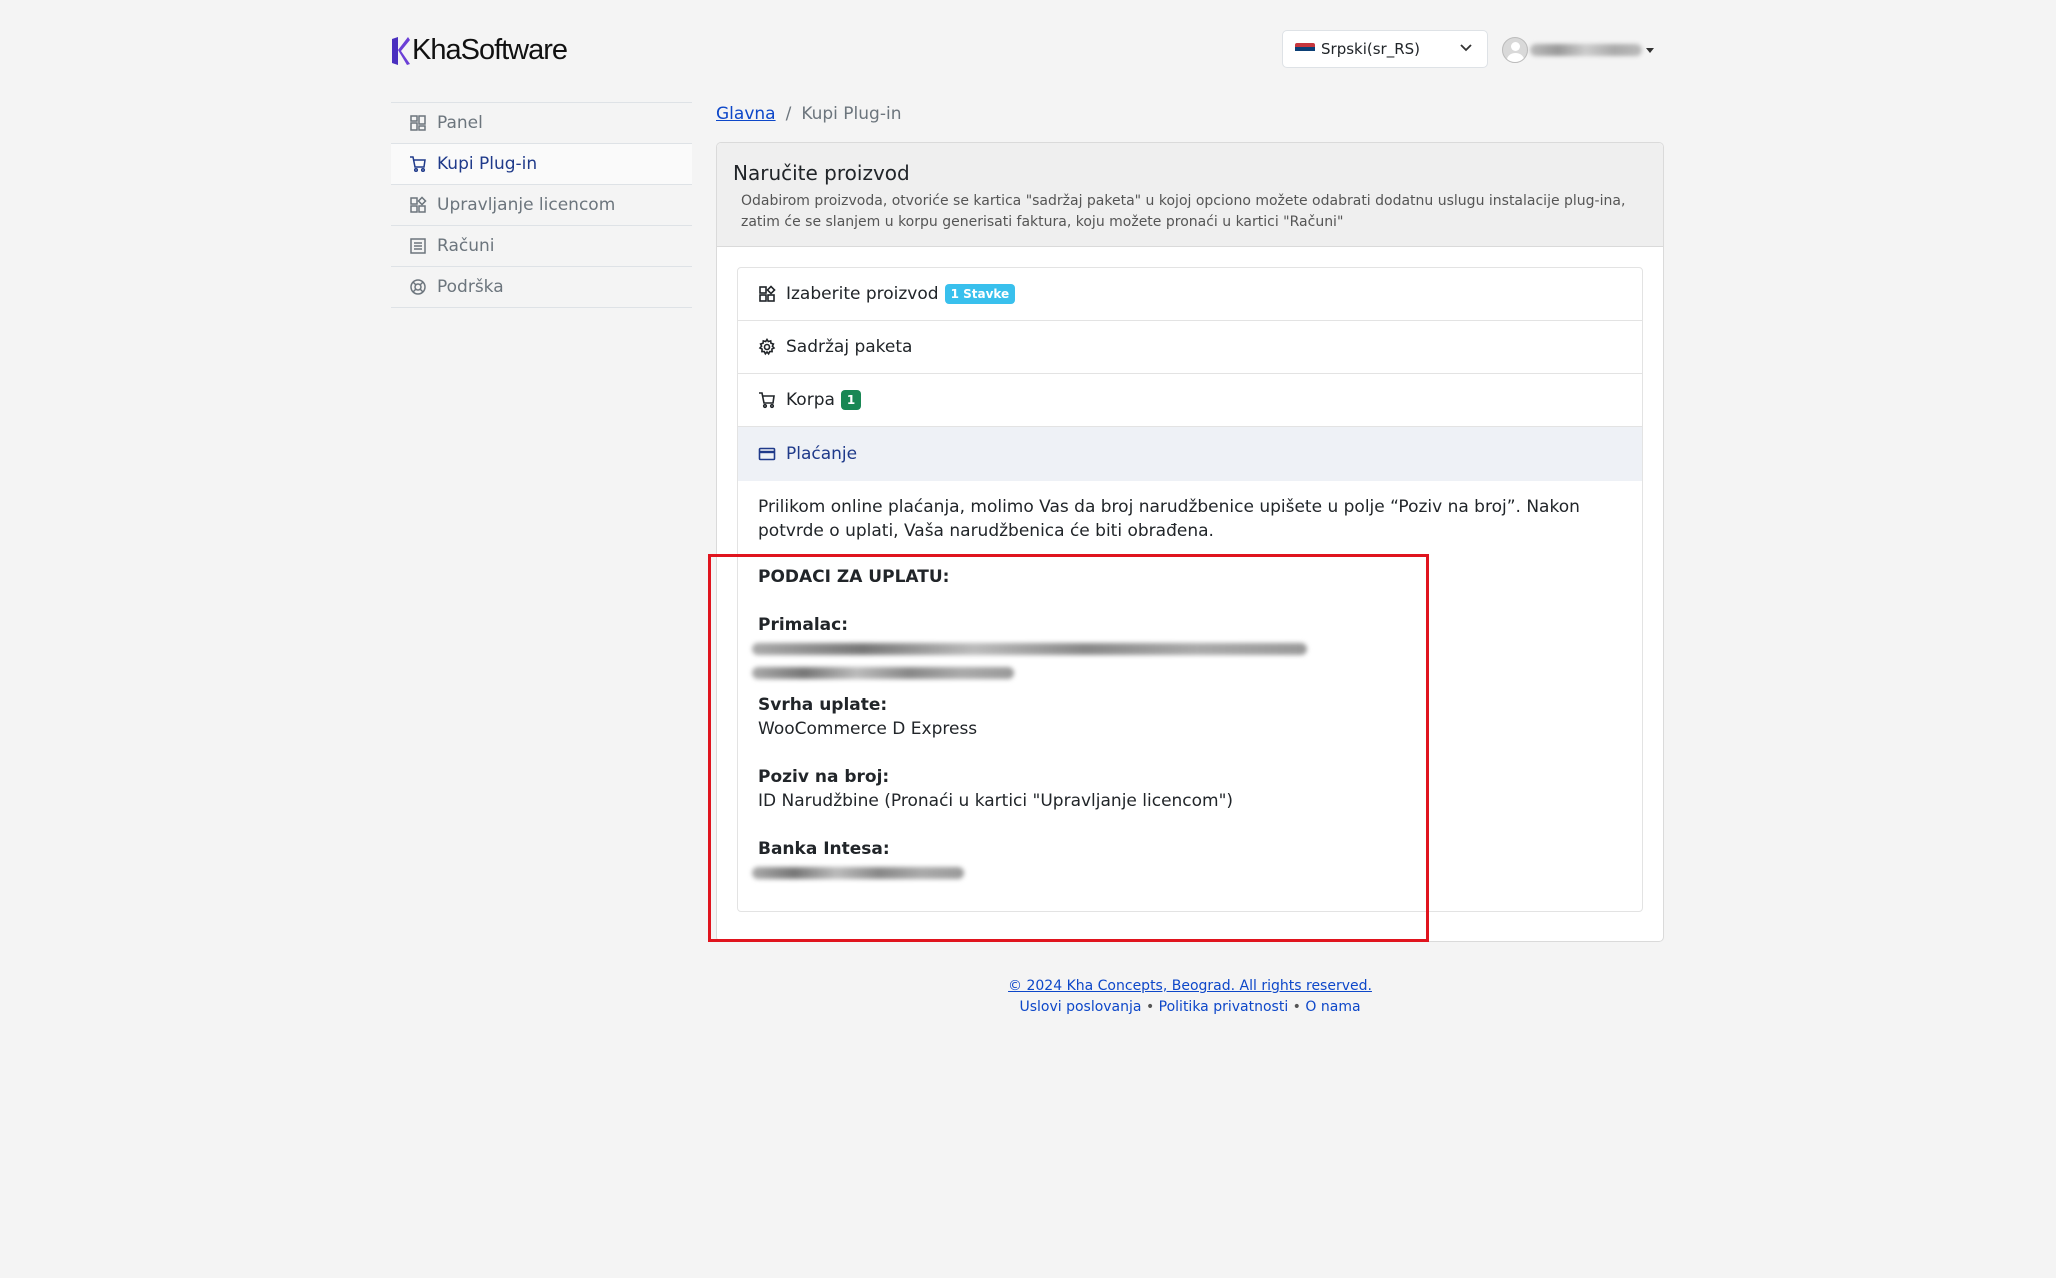 This screenshot has width=2056, height=1278. Describe the element at coordinates (541, 123) in the screenshot. I see `sidebar-item-panel: Panel` at that location.